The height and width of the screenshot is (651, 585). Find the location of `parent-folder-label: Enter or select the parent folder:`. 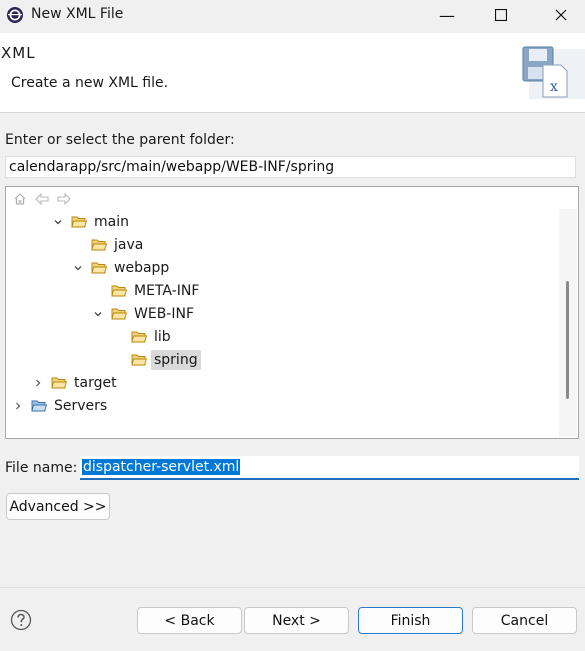

parent-folder-label: Enter or select the parent folder: is located at coordinates (120, 140).